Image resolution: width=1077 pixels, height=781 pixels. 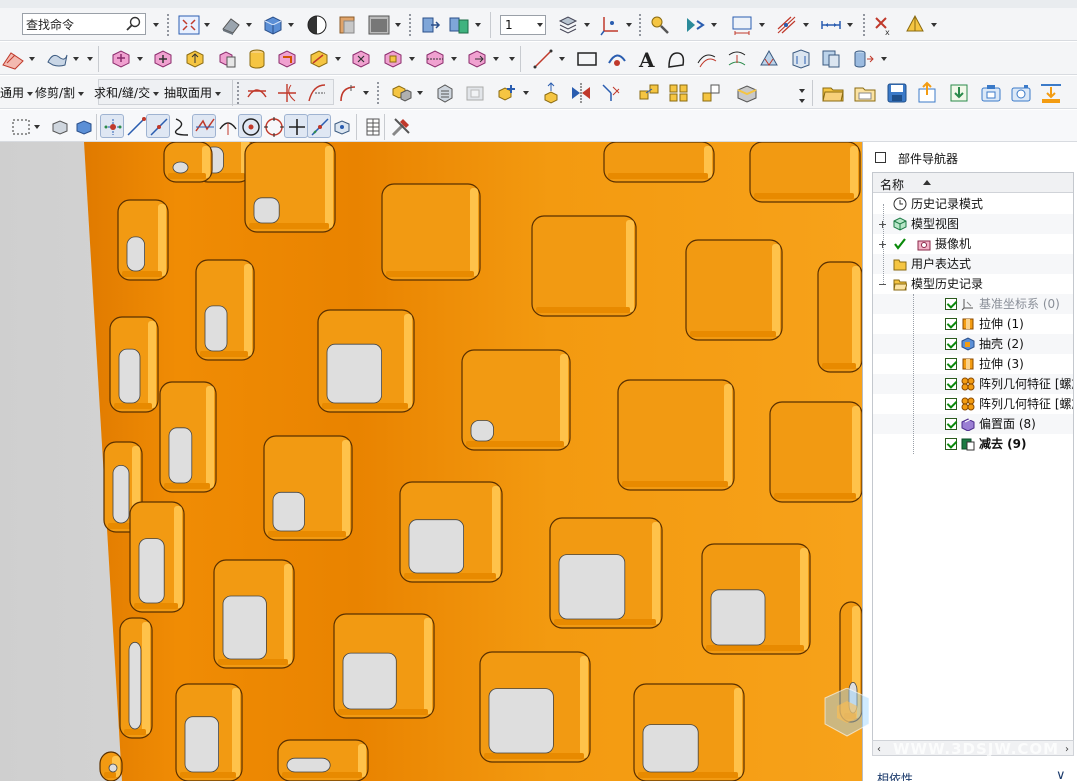 I want to click on boss-feature-icon, so click(x=226, y=58).